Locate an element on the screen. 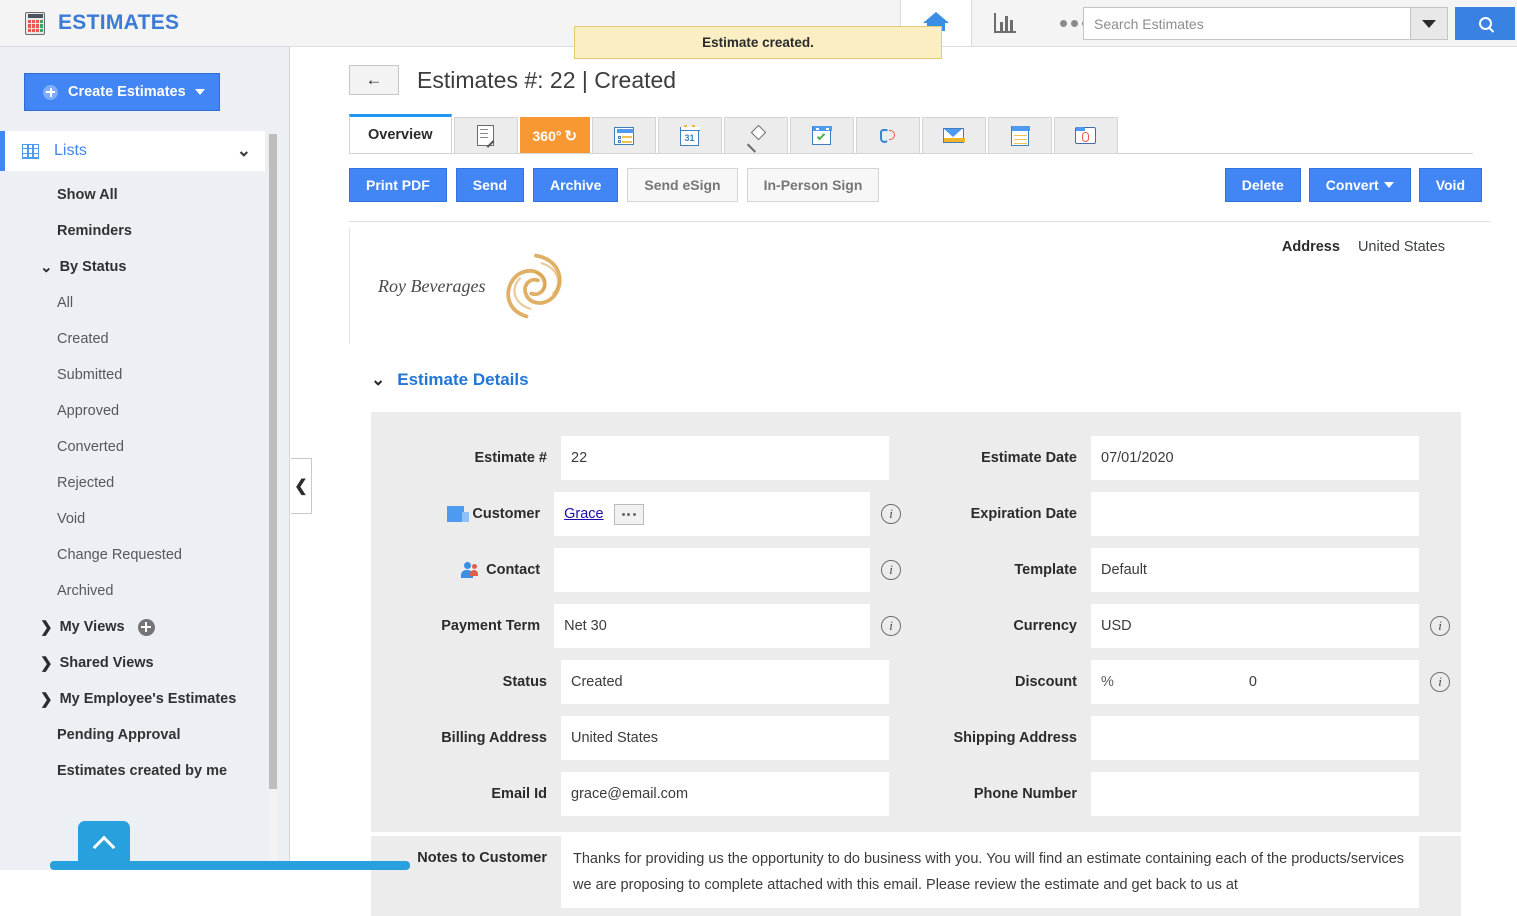  field-value-billing-address: United States is located at coordinates (725, 738).